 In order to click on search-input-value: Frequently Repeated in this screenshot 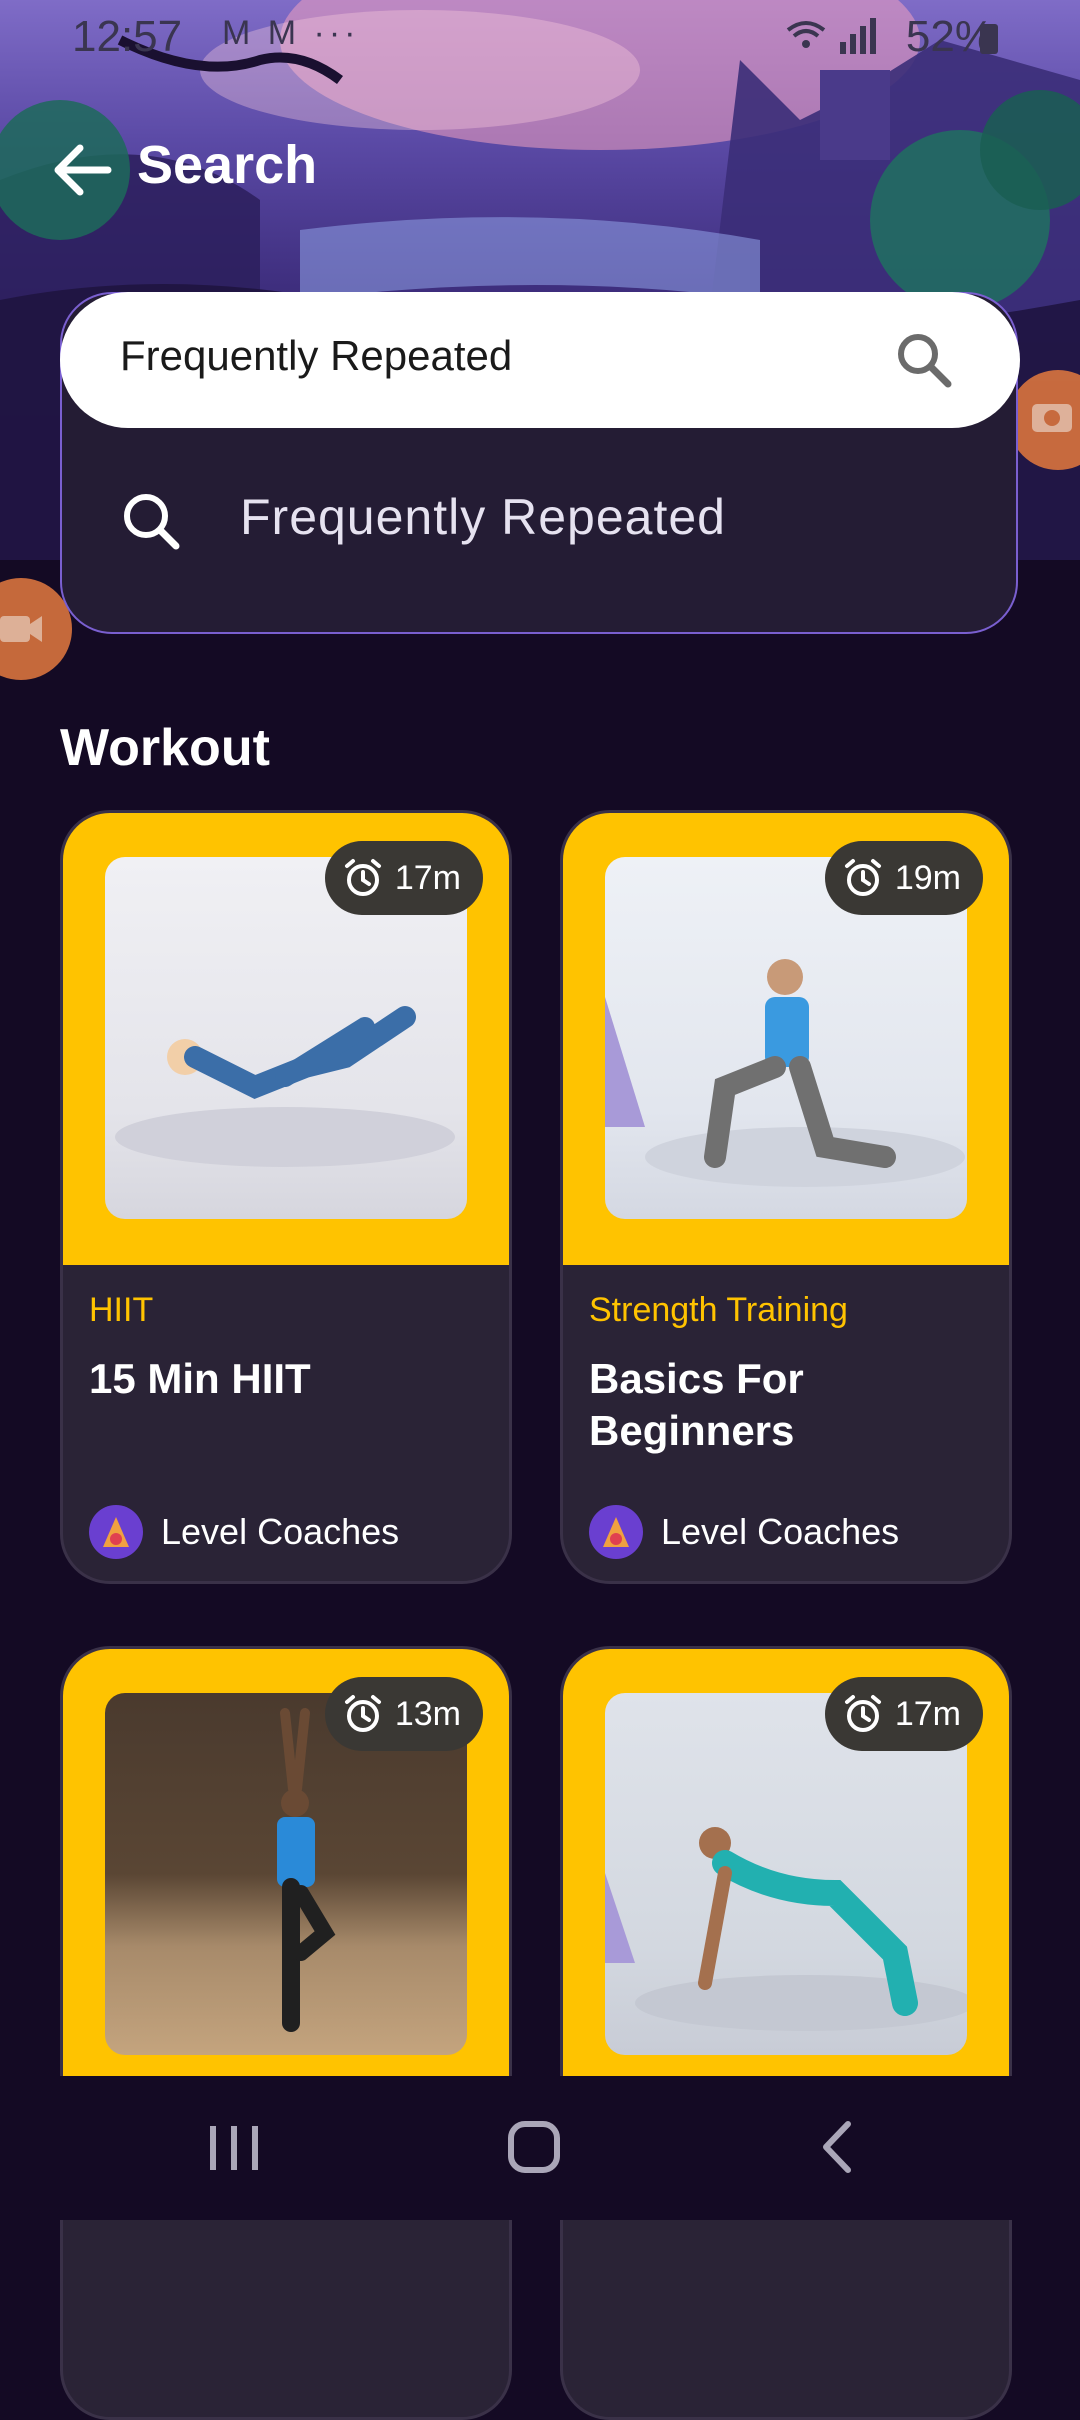, I will do `click(316, 355)`.